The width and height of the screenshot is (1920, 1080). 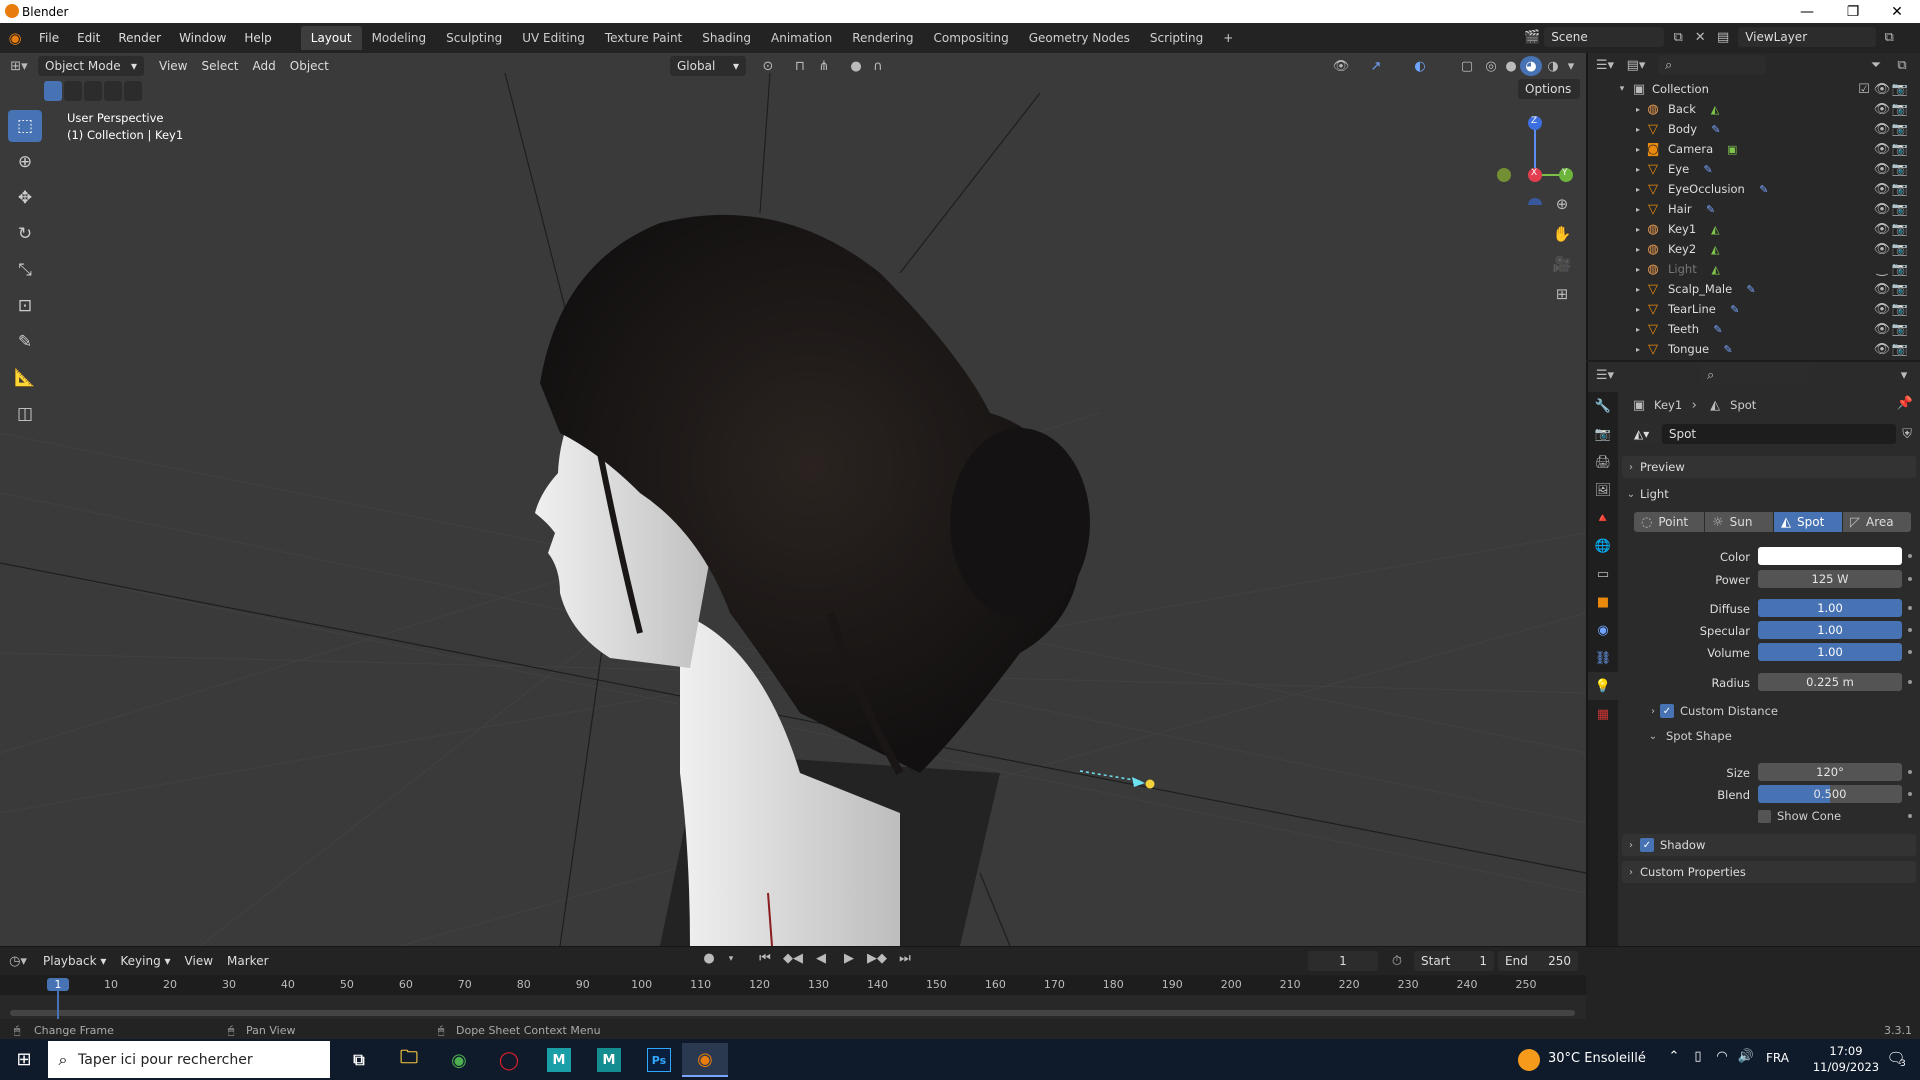 What do you see at coordinates (25, 414) in the screenshot?
I see `add-cube-icon: ◫` at bounding box center [25, 414].